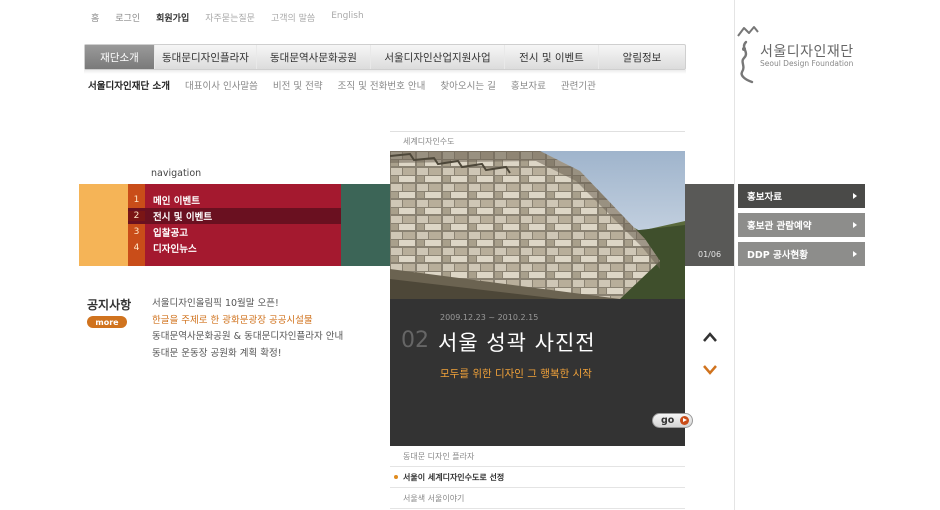 The height and width of the screenshot is (510, 940). Describe the element at coordinates (382, 85) in the screenshot. I see `sub-item-organization: 조직 및 전화번호 안내` at that location.